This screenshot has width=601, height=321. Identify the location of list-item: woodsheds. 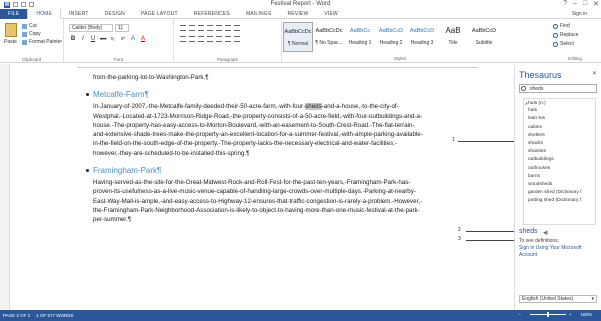
(559, 185).